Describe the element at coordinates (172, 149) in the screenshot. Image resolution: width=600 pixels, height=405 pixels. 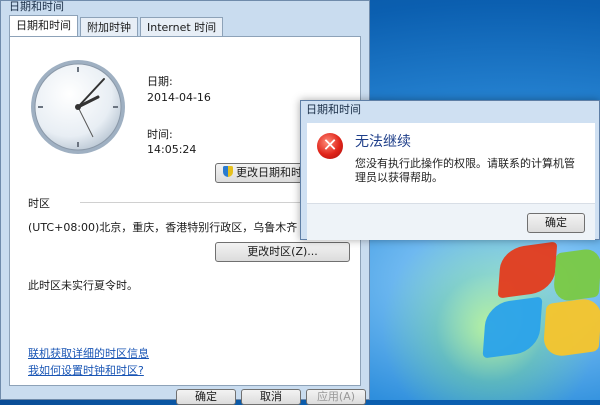
I see `time-value: 14:05:24` at that location.